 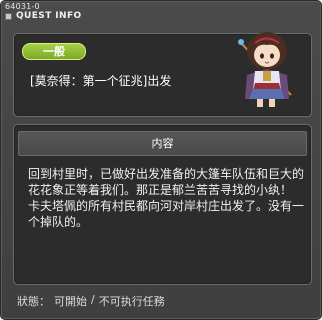 I want to click on content-header: 内容, so click(x=162, y=143).